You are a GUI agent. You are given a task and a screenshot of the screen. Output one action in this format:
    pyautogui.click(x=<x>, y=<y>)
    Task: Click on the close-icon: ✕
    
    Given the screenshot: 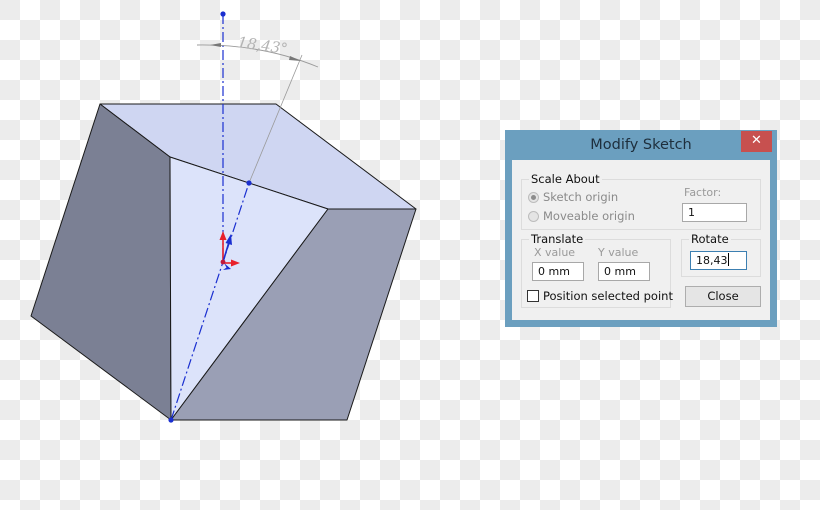 What is the action you would take?
    pyautogui.click(x=756, y=140)
    